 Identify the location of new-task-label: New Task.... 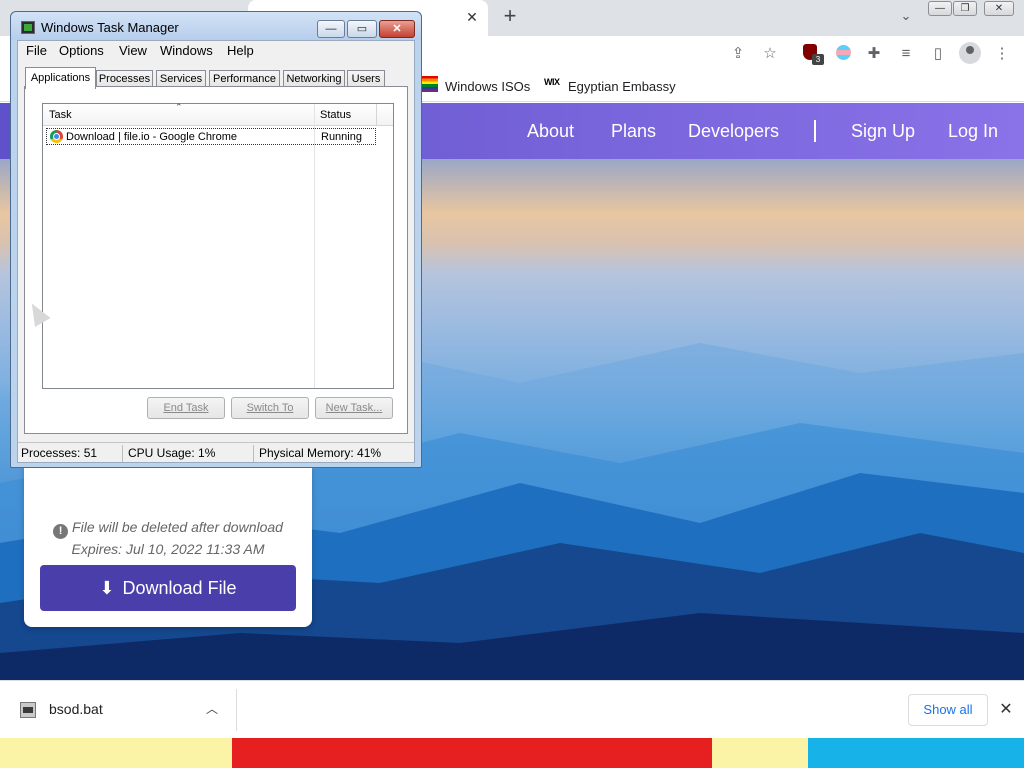
(354, 408).